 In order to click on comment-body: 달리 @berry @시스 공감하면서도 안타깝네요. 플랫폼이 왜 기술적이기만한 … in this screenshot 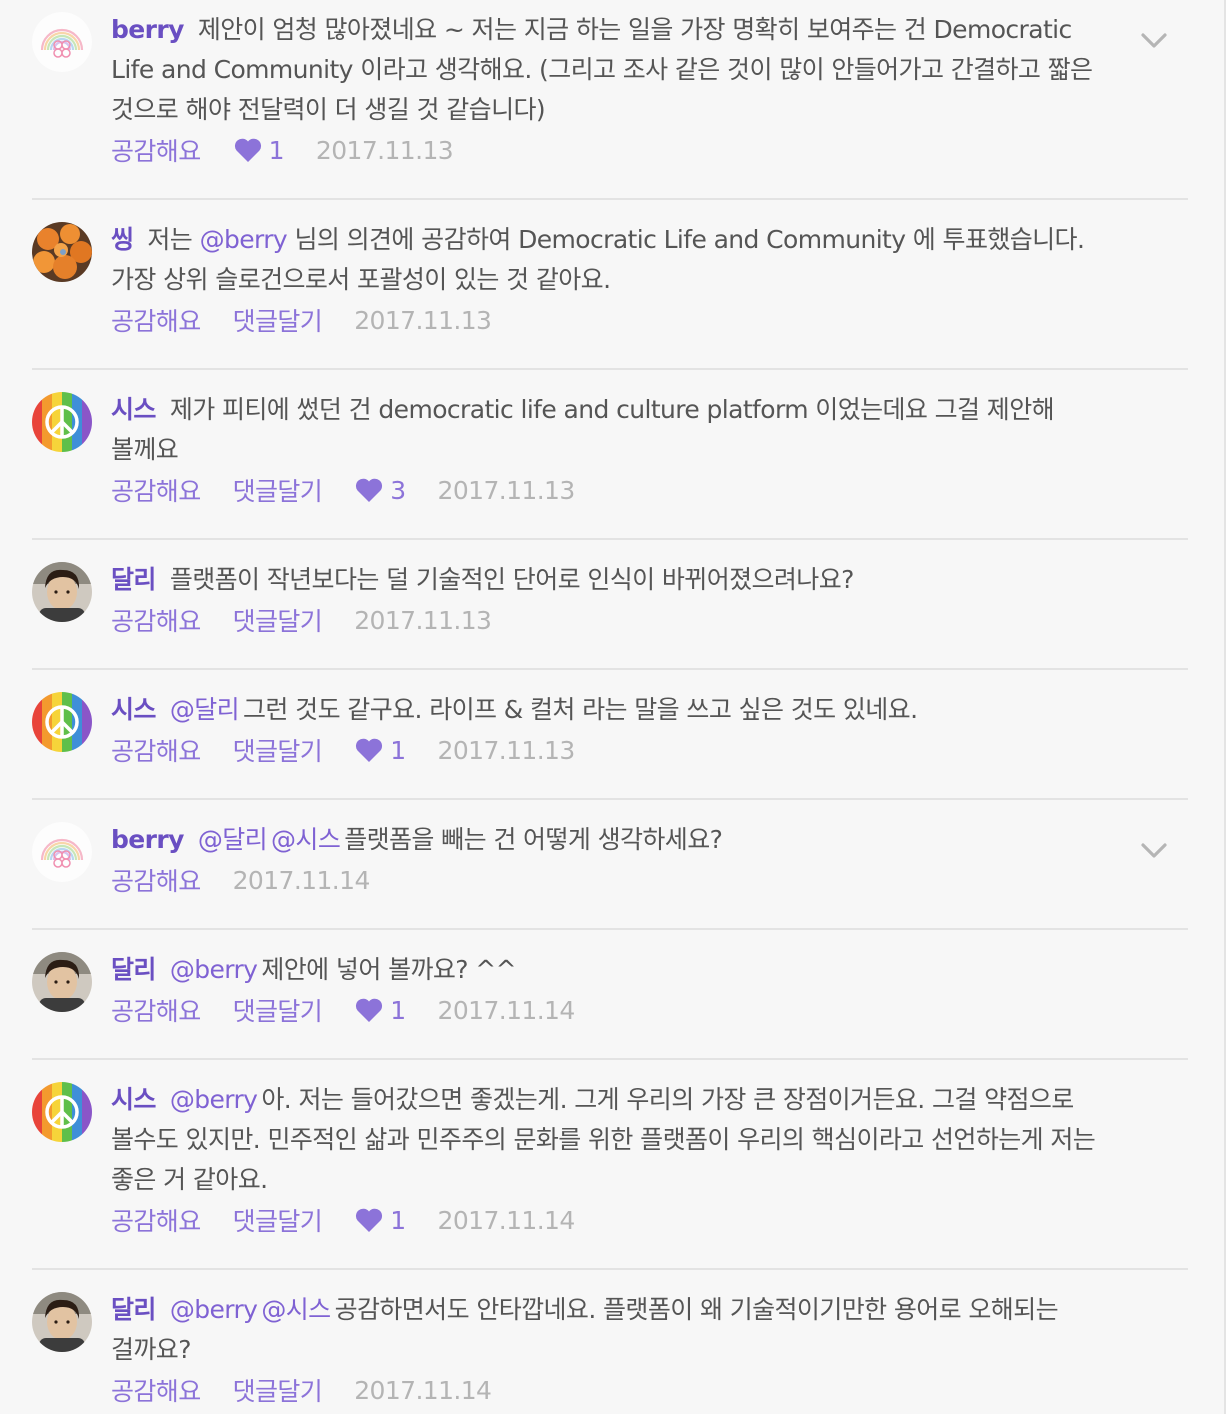, I will do `click(614, 1350)`.